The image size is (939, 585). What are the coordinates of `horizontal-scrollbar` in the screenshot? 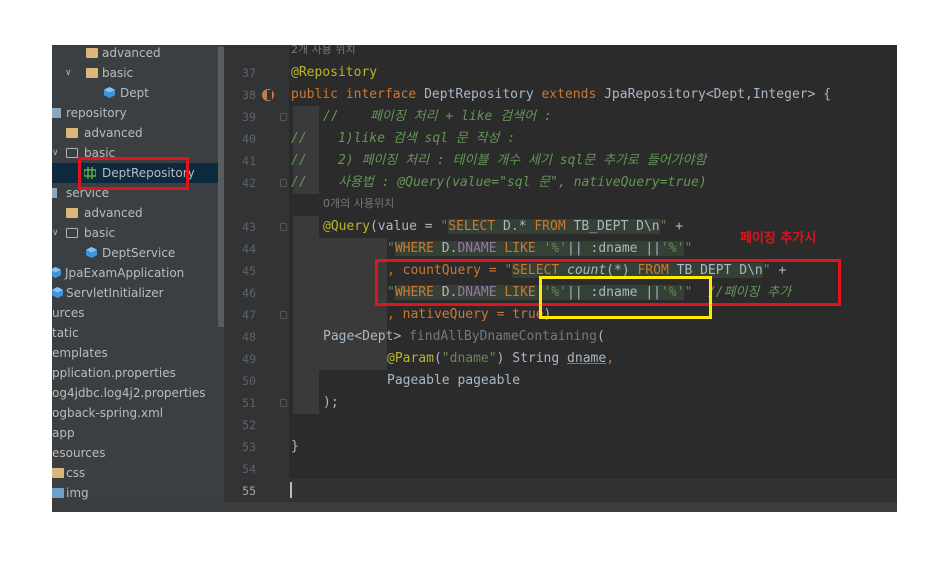 It's located at (474, 507).